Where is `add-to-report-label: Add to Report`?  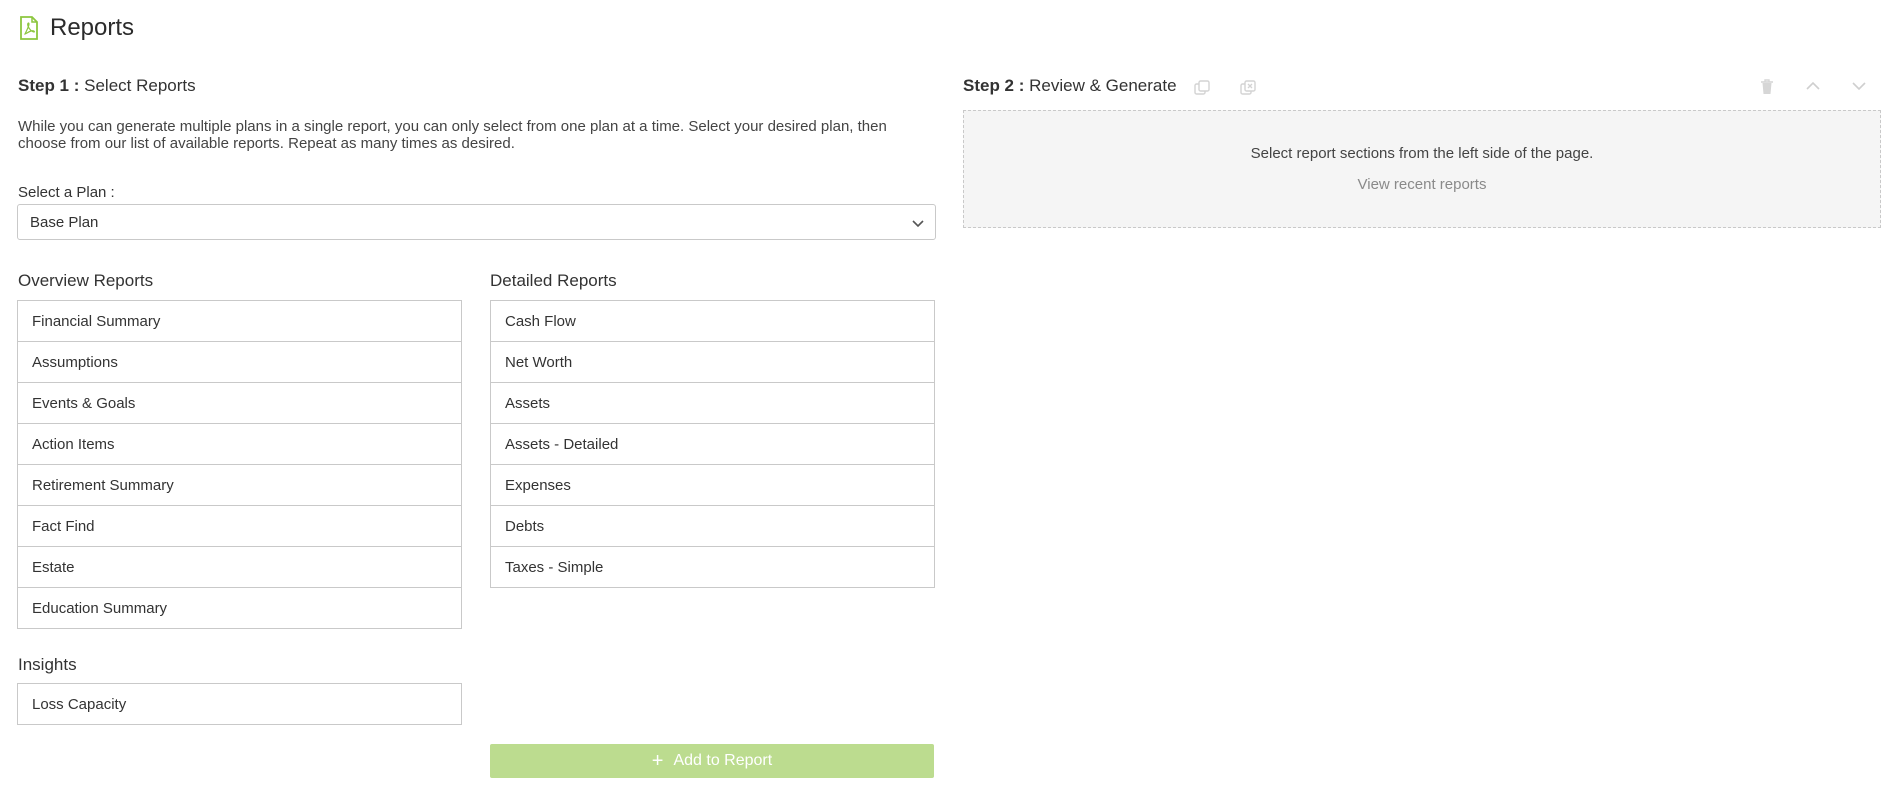 add-to-report-label: Add to Report is located at coordinates (723, 760).